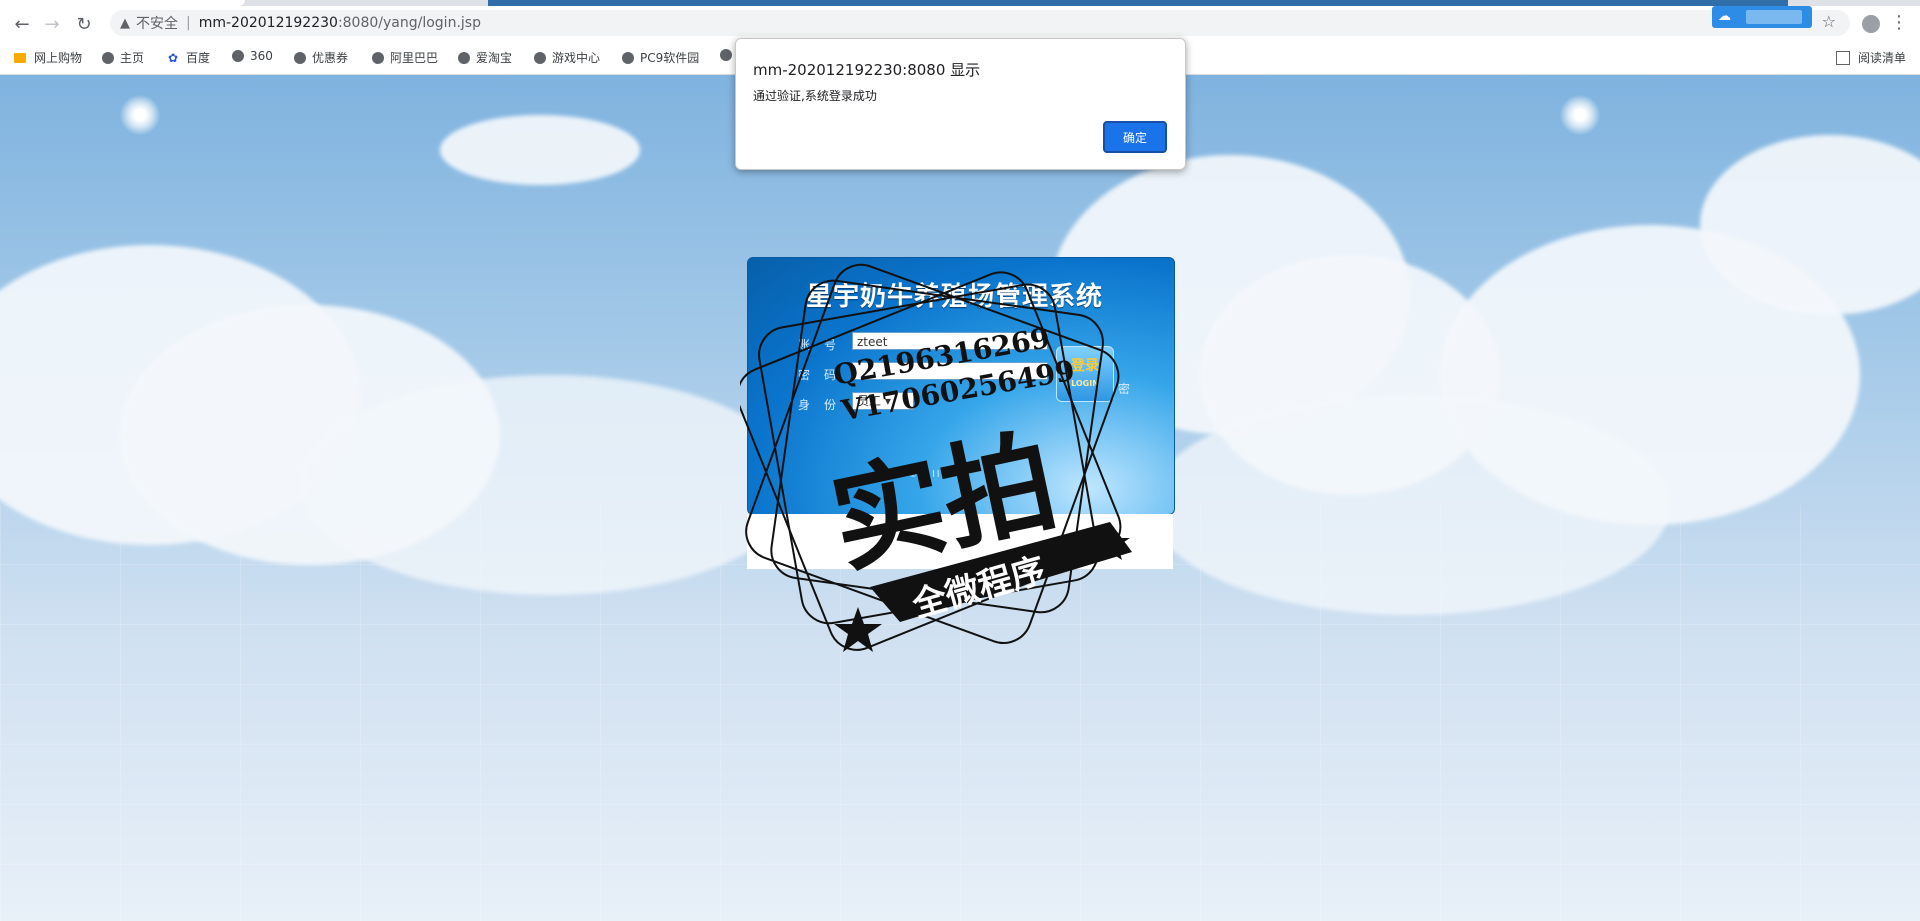 The width and height of the screenshot is (1920, 921). What do you see at coordinates (125, 23) in the screenshot?
I see `warning-icon: ▲` at bounding box center [125, 23].